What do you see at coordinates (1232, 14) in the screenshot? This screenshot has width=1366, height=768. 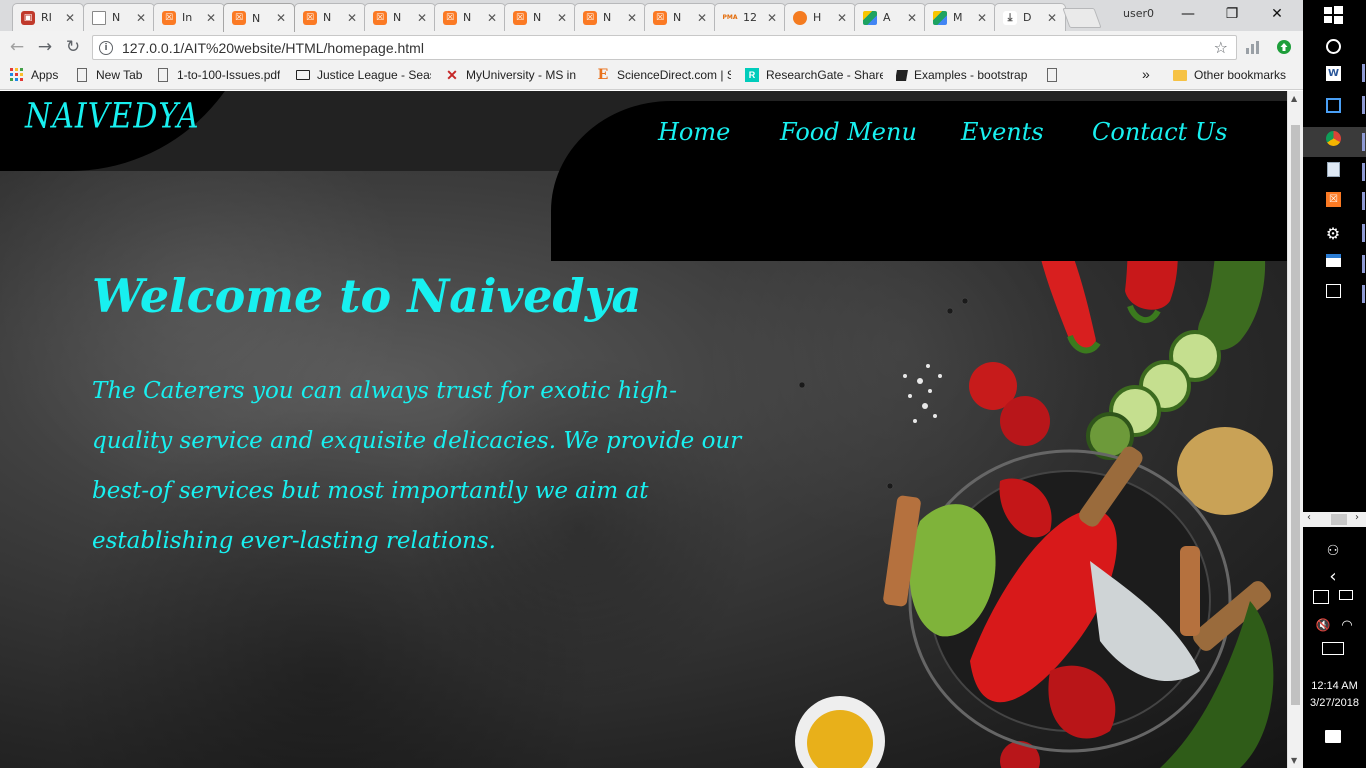 I see `maximize-button: ❐` at bounding box center [1232, 14].